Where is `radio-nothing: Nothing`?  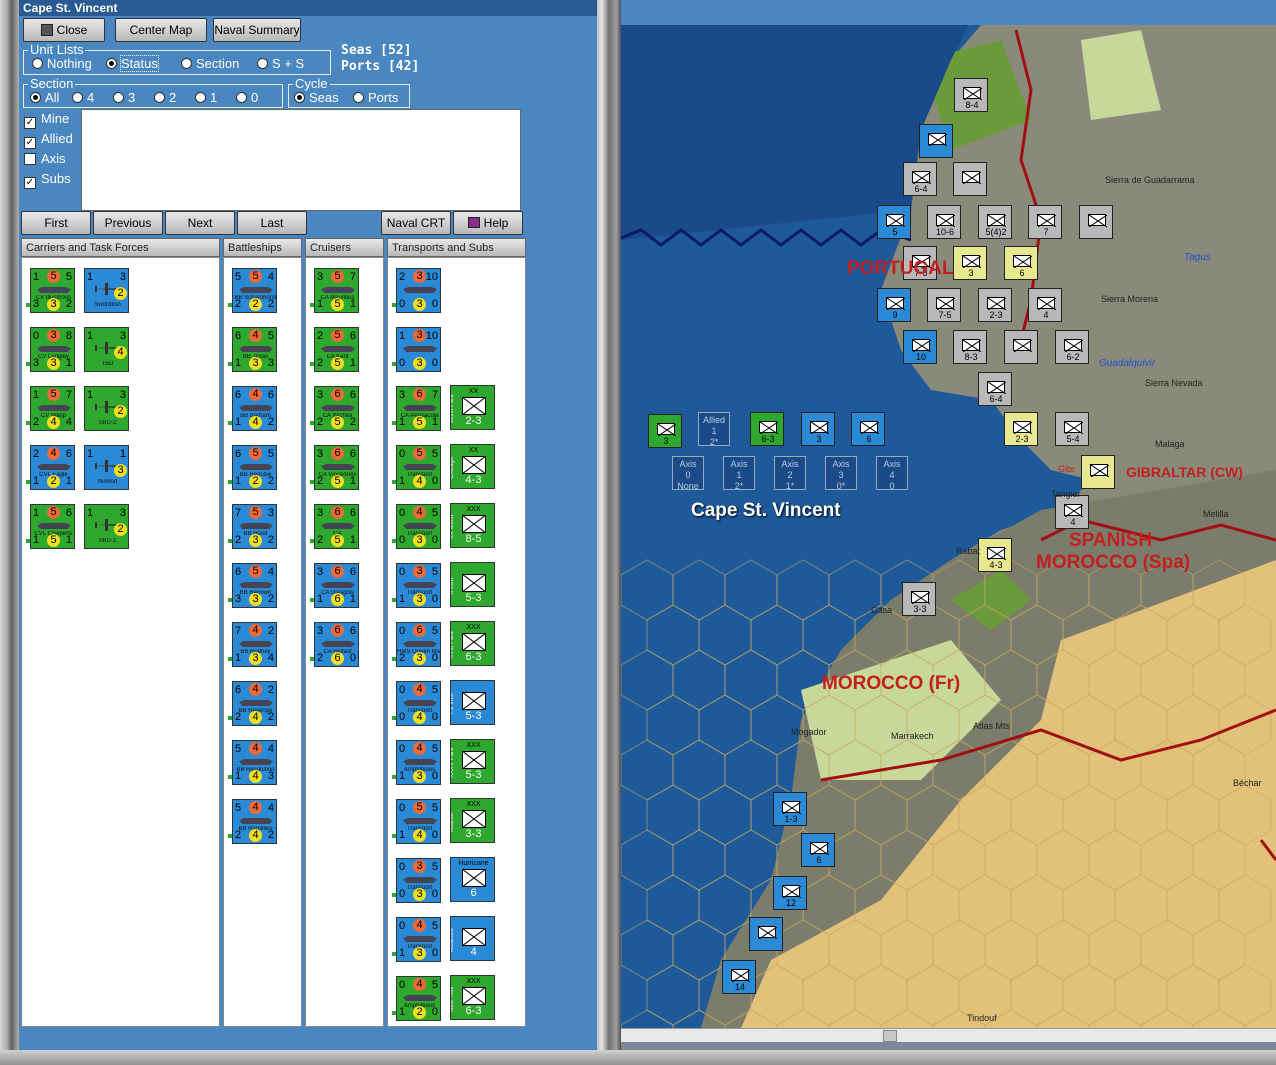
radio-nothing: Nothing is located at coordinates (62, 63).